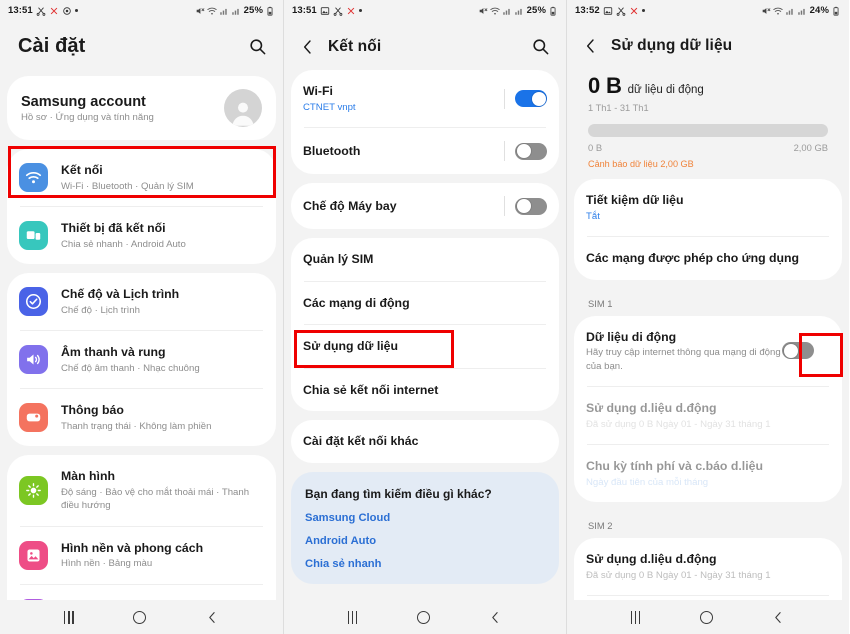  What do you see at coordinates (67, 10) in the screenshot?
I see `gear-icon` at bounding box center [67, 10].